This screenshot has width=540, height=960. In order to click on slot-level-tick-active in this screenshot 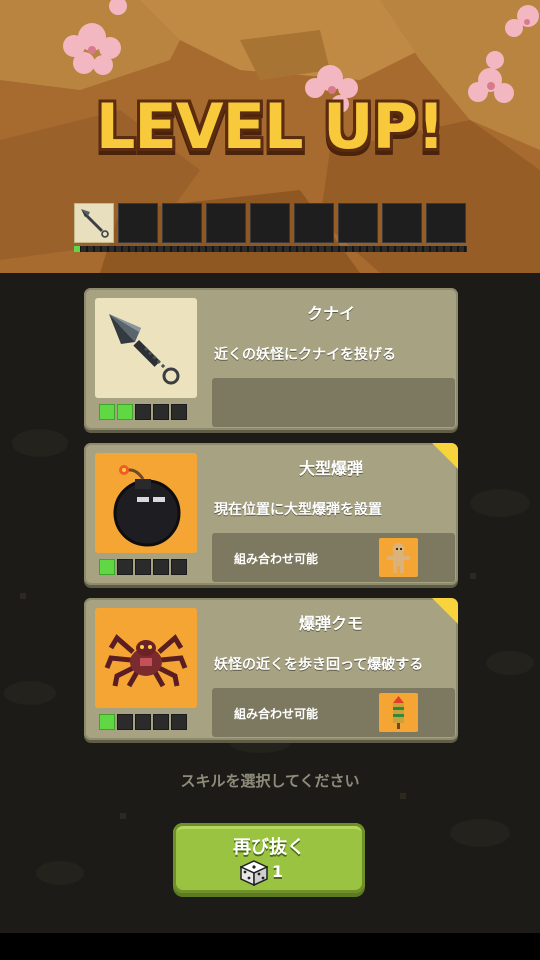, I will do `click(77, 249)`.